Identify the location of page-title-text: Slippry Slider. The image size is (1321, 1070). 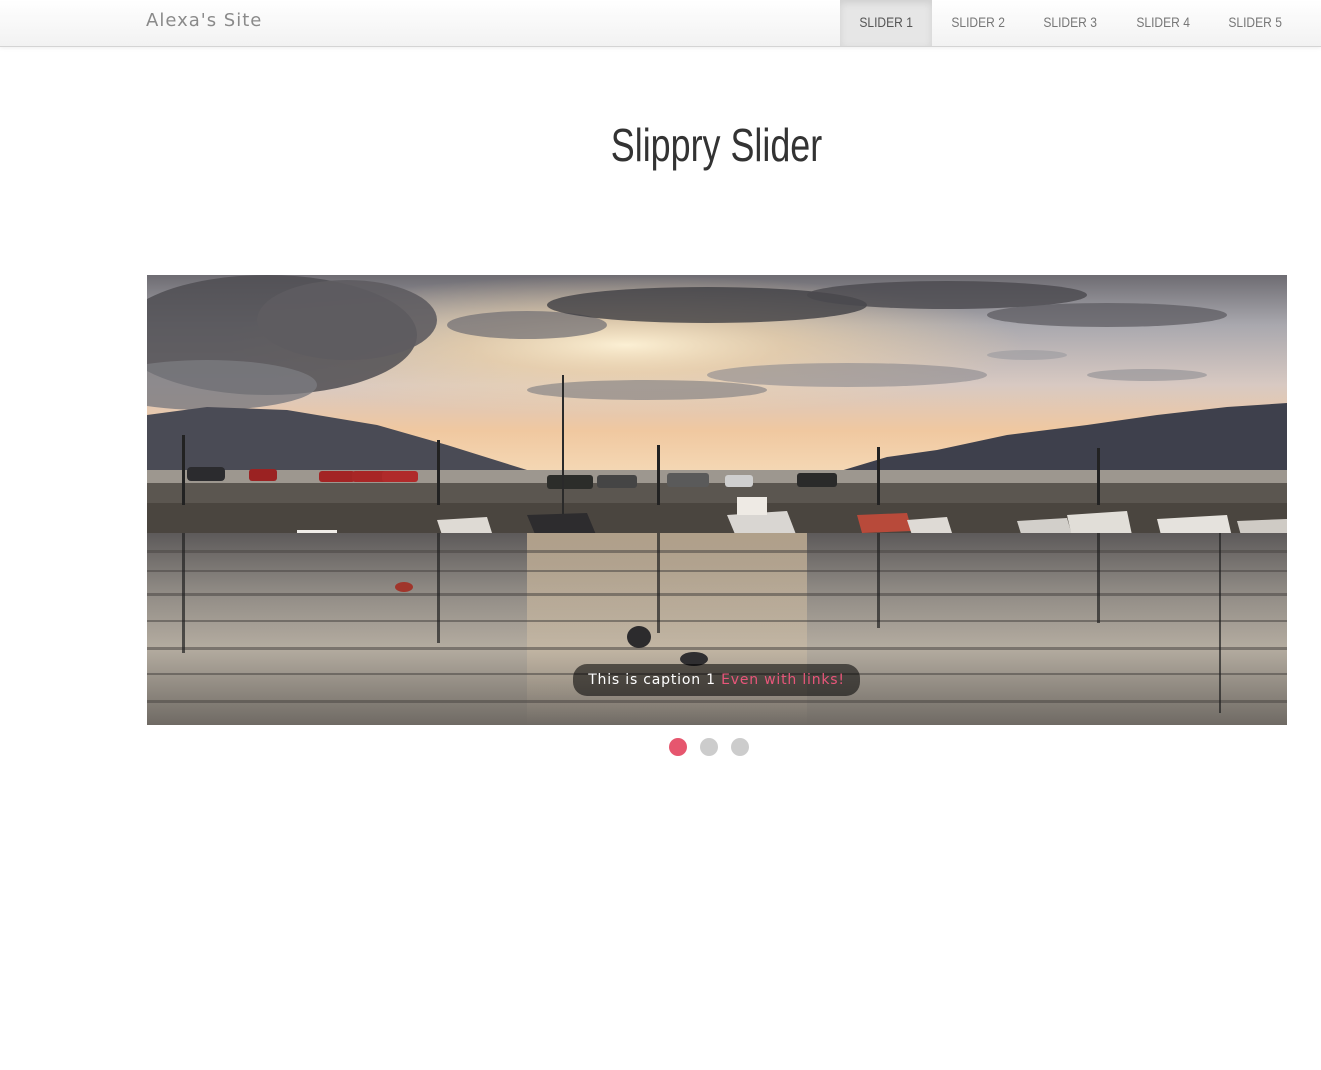
(716, 145).